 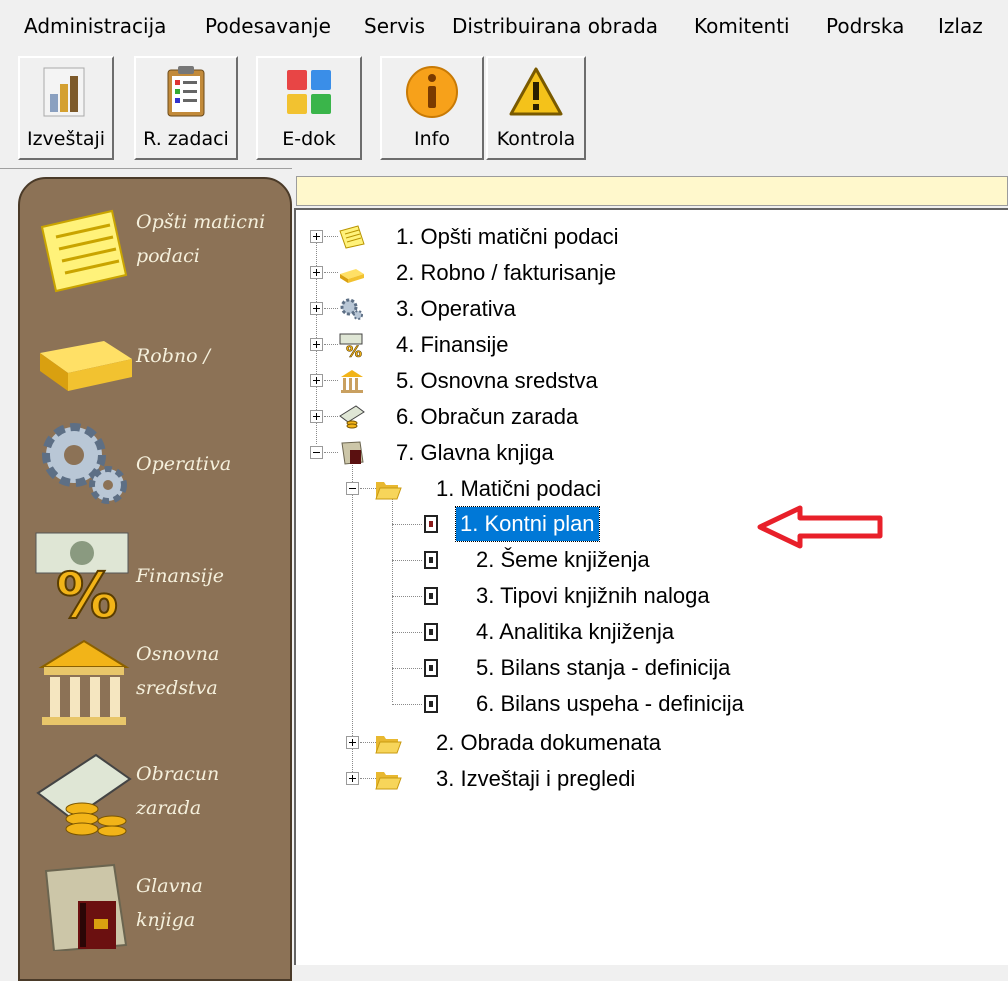 I want to click on sidebar-label-line2: podaci, so click(x=168, y=256).